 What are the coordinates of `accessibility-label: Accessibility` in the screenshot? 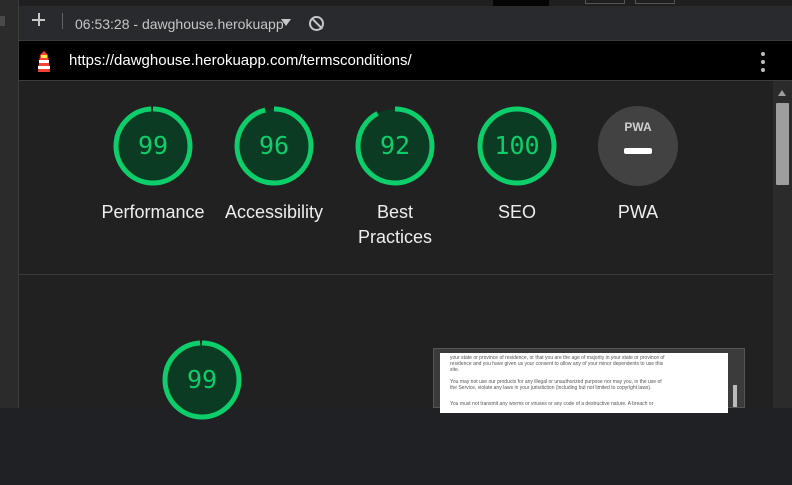 It's located at (274, 212).